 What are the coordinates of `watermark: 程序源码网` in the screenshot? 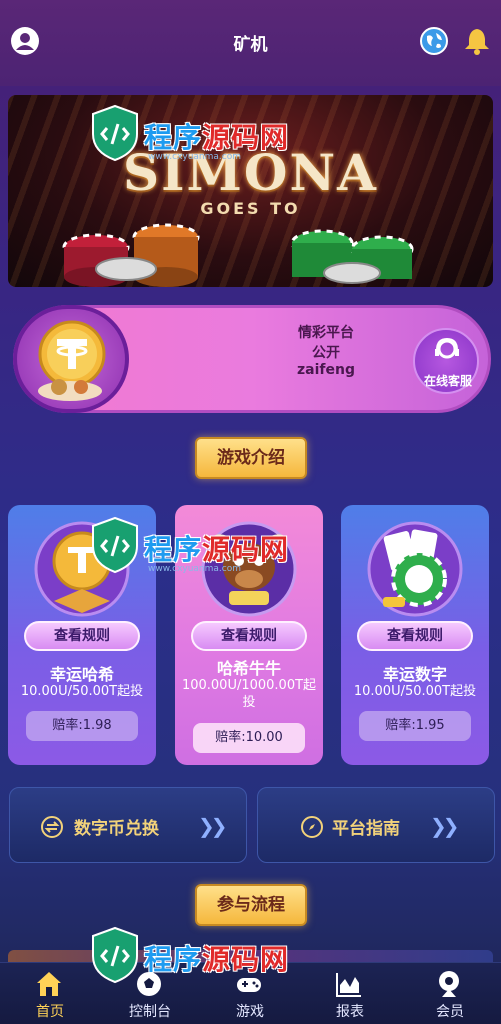 It's located at (205, 958).